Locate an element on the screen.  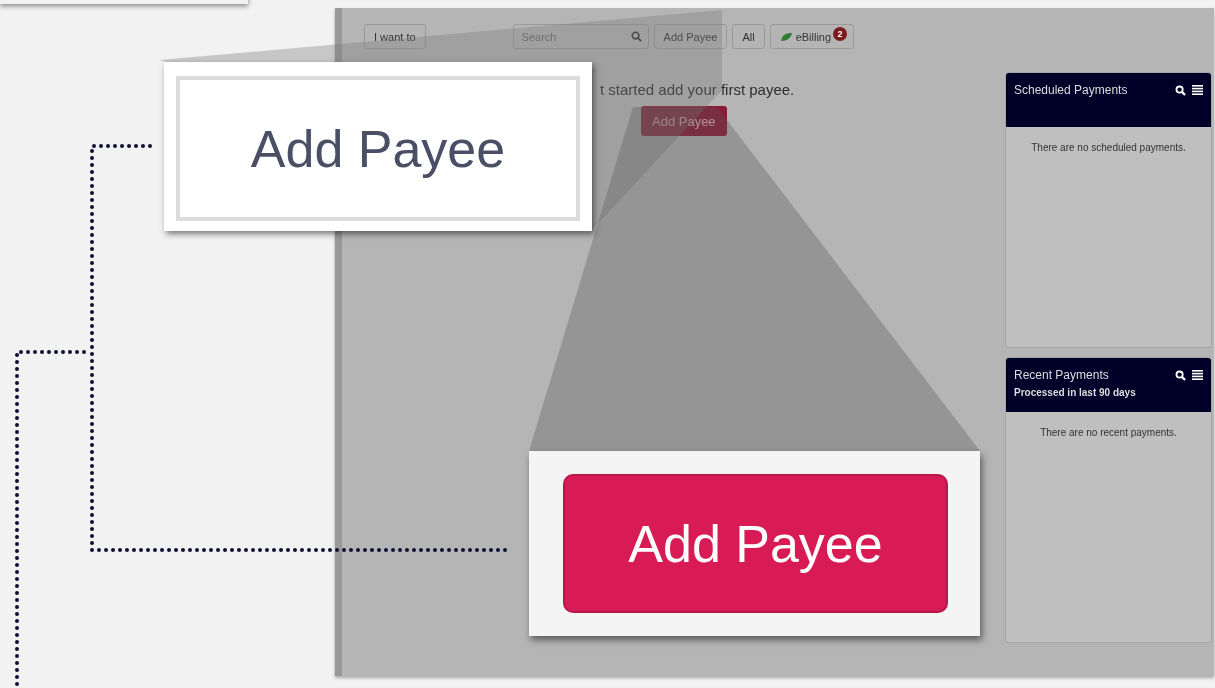
empty-text: There are no scheduled payments. is located at coordinates (1108, 148).